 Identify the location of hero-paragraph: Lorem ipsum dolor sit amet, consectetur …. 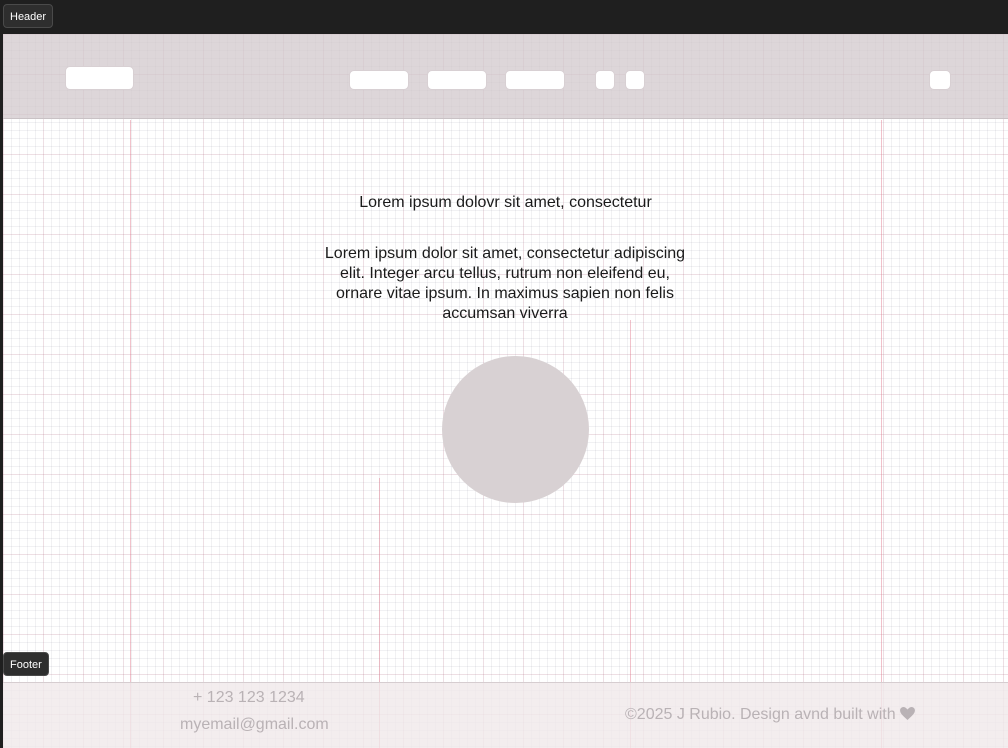
(505, 283).